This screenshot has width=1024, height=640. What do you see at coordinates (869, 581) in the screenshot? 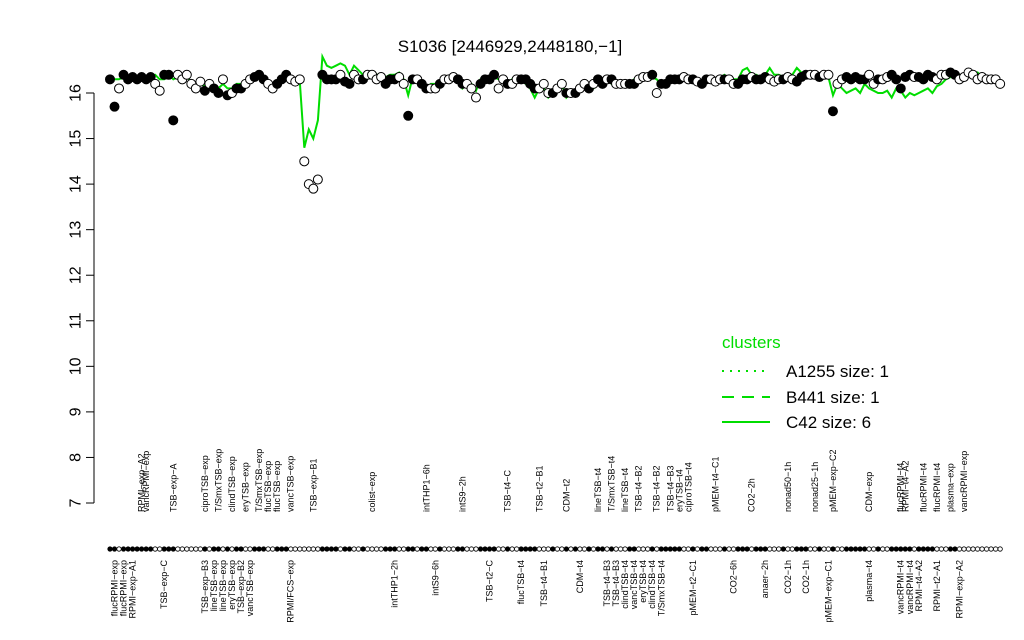
I see `bottom-category-label: plasma−t4` at bounding box center [869, 581].